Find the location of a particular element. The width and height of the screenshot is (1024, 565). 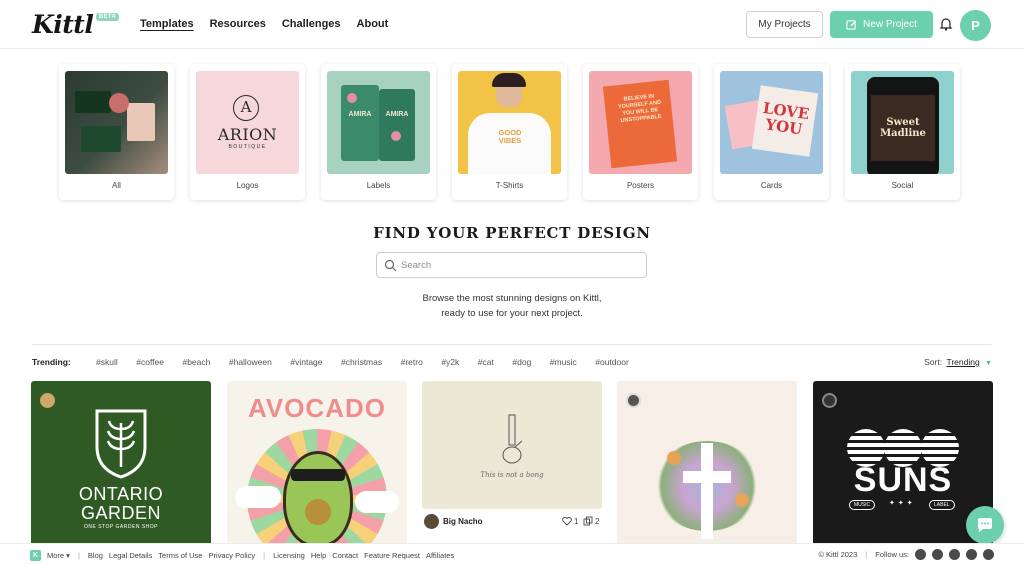

trending-tag: #halloween is located at coordinates (250, 362).